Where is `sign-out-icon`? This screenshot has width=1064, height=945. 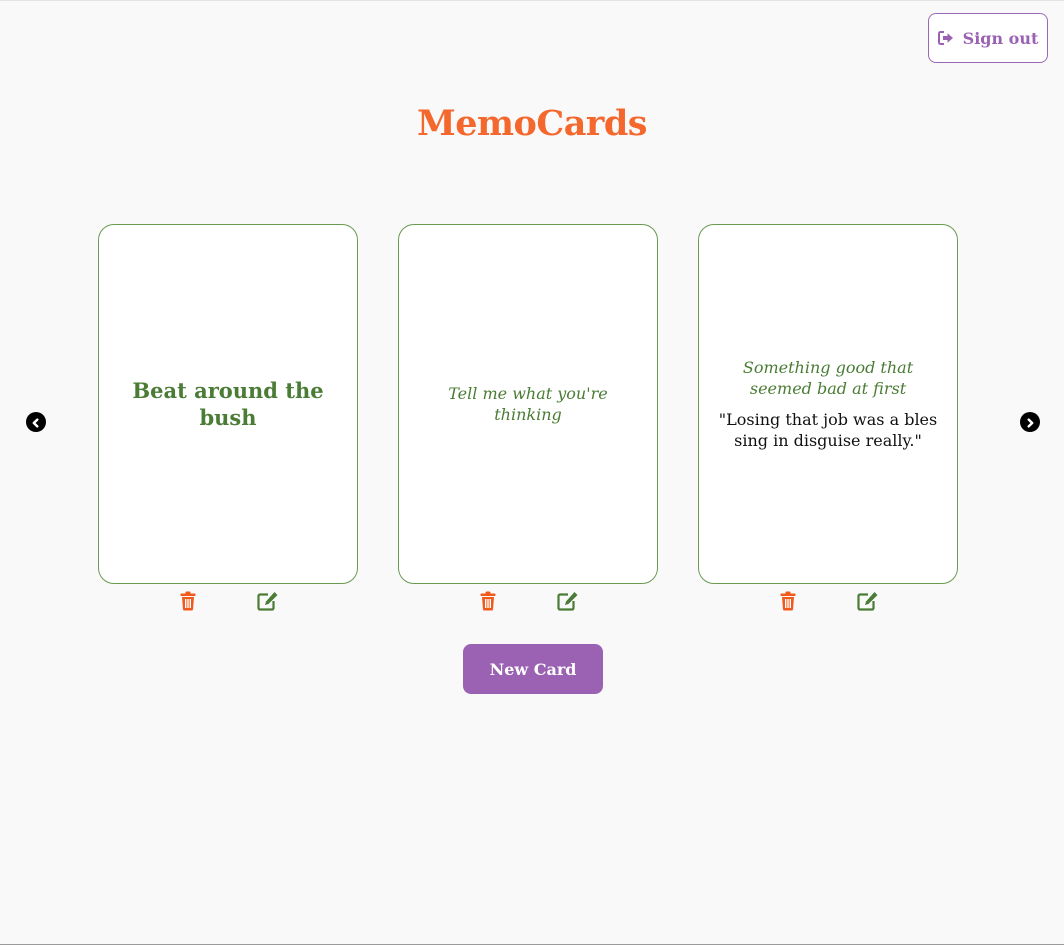
sign-out-icon is located at coordinates (945, 38).